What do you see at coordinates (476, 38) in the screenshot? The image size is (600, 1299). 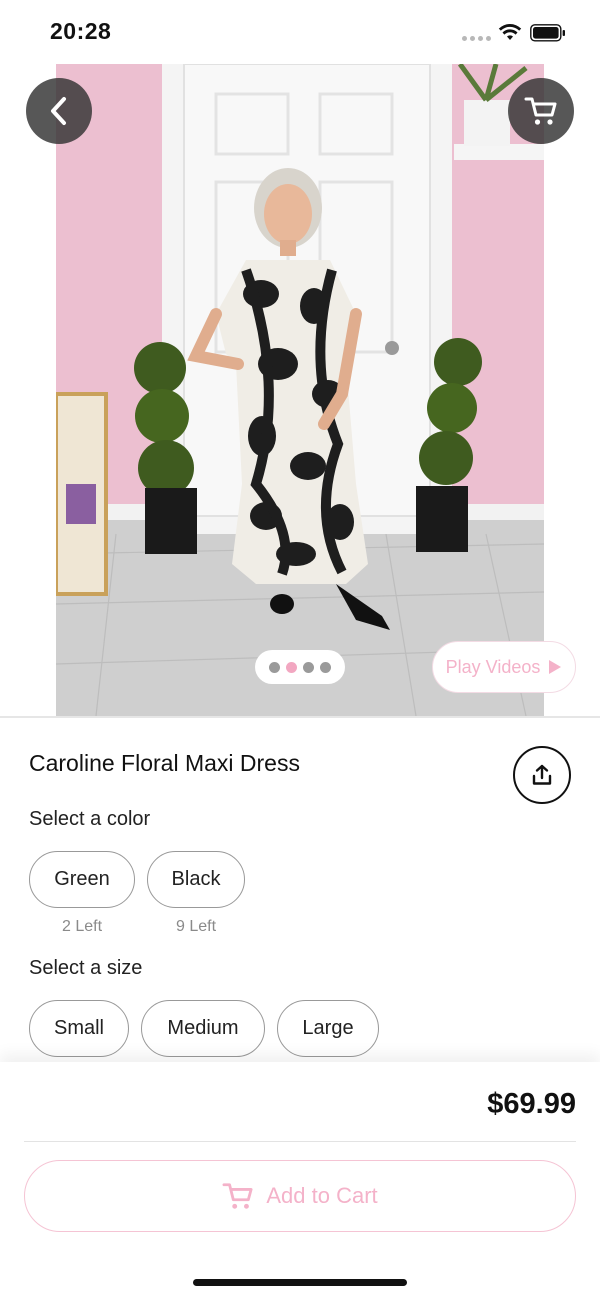 I see `signal-icon` at bounding box center [476, 38].